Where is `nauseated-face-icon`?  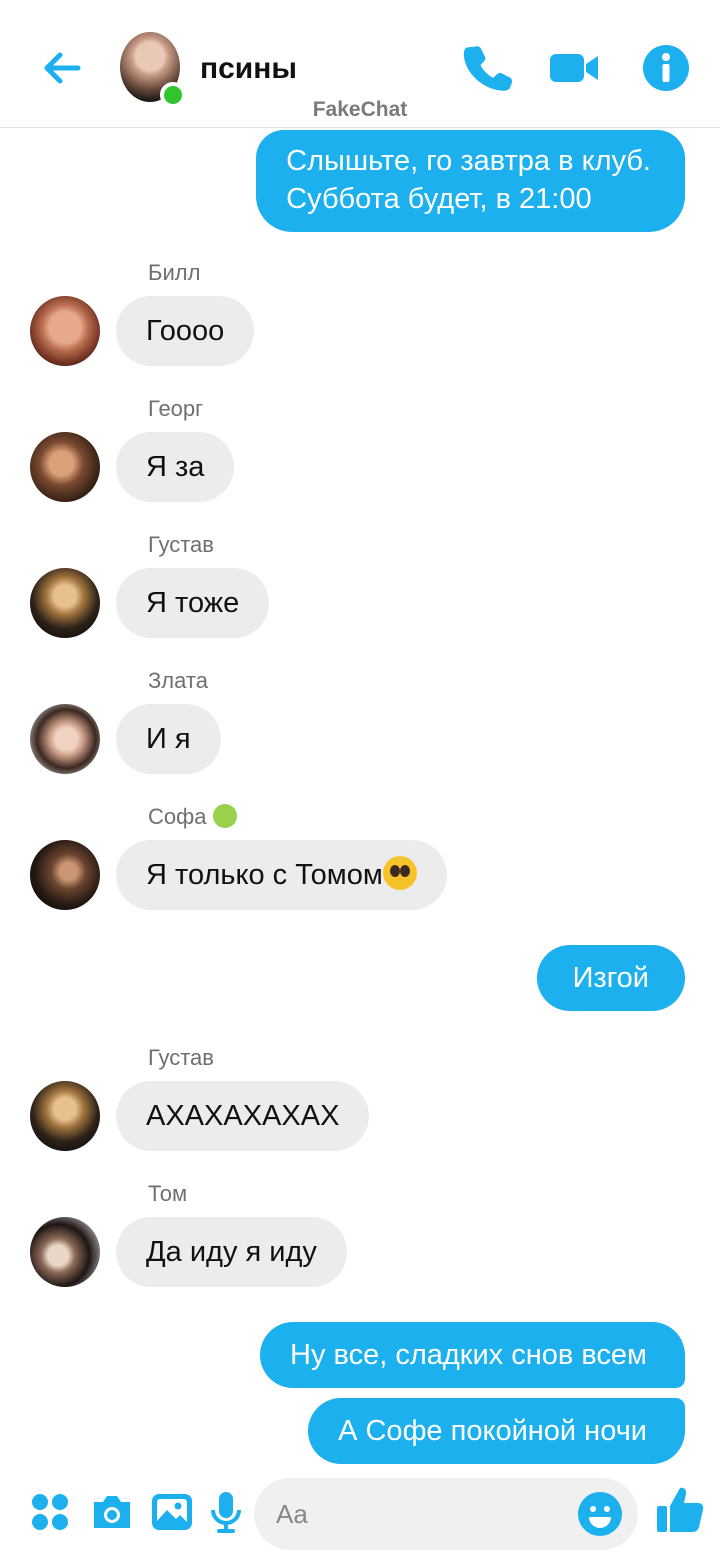
nauseated-face-icon is located at coordinates (224, 816).